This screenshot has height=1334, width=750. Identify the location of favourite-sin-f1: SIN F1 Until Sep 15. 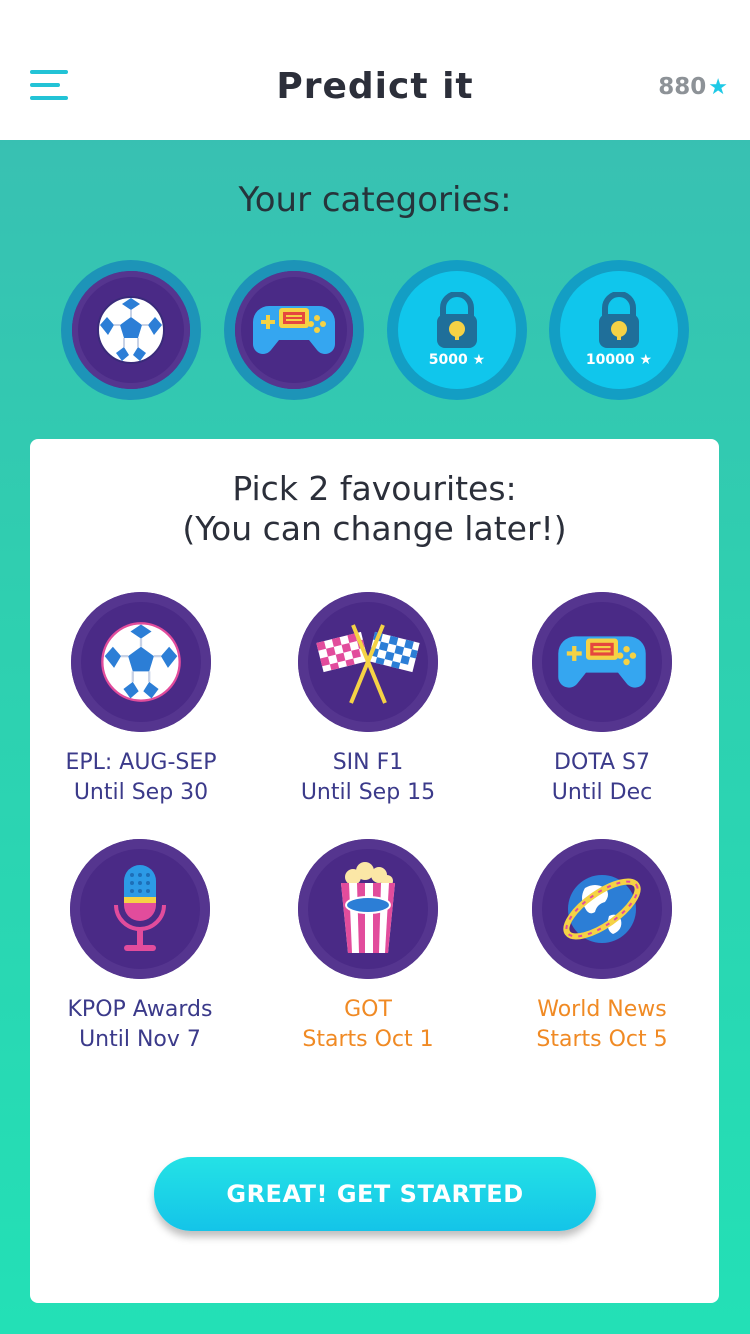
(368, 700).